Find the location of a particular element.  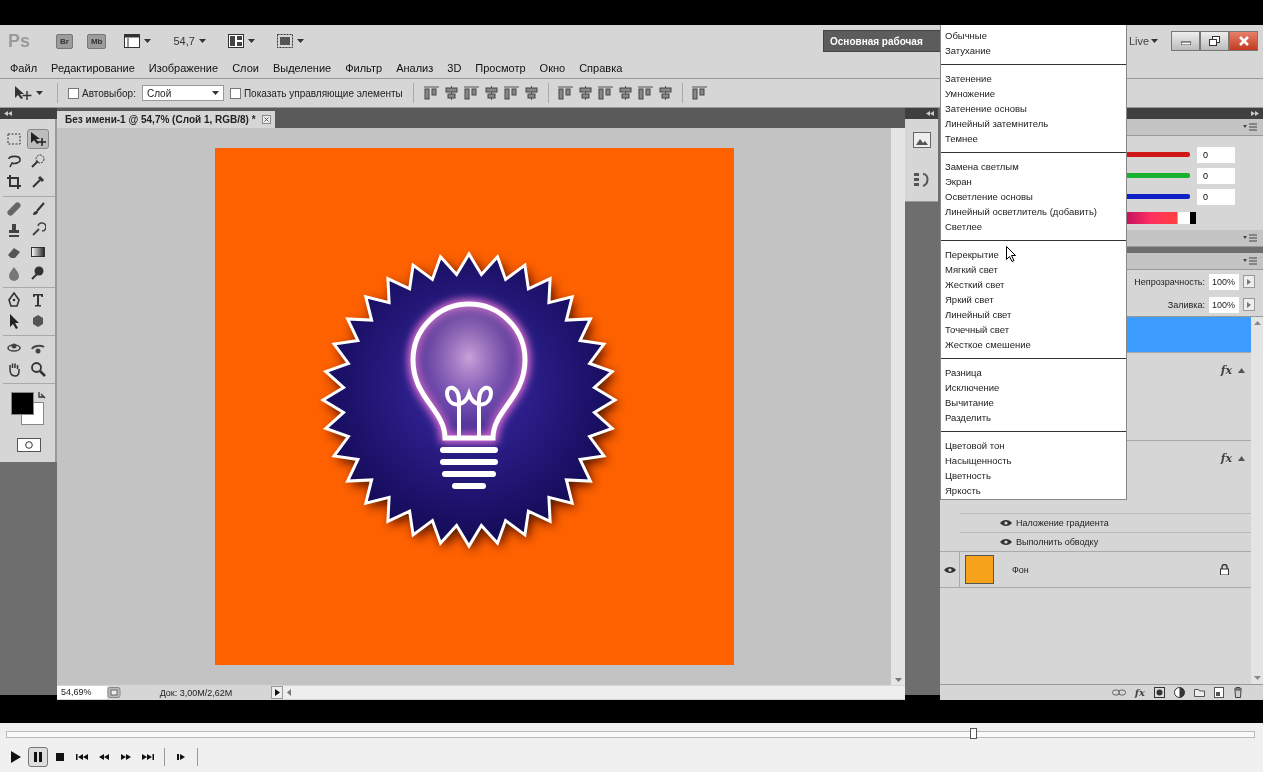

fill-label: Заливка: is located at coordinates (1186, 304).